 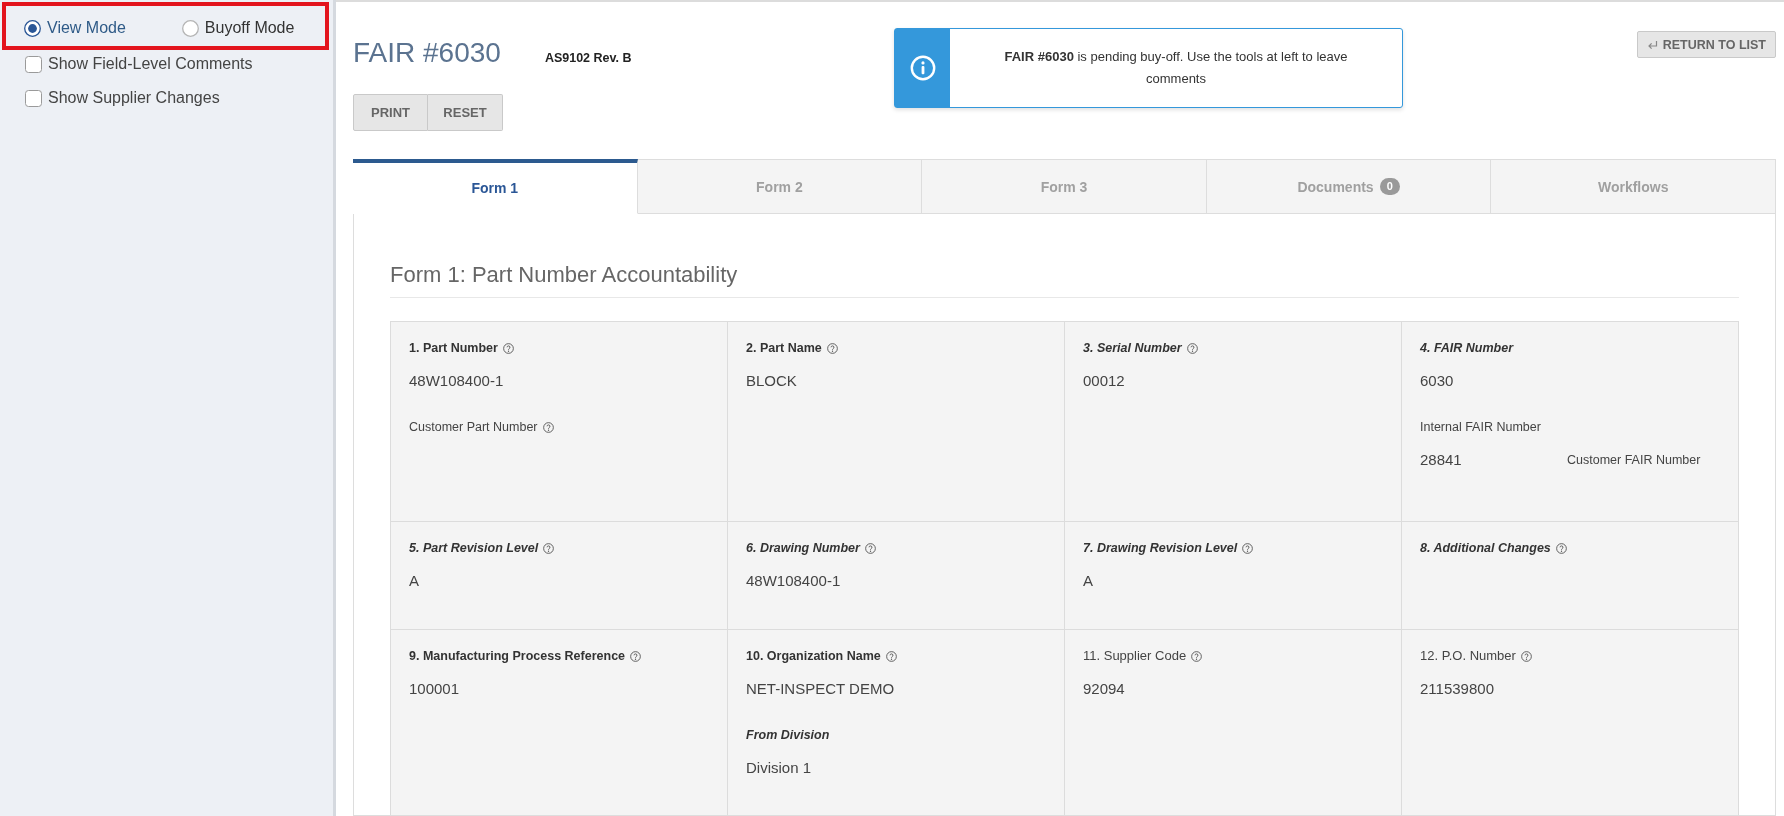 What do you see at coordinates (1389, 186) in the screenshot?
I see `count-badge: 0` at bounding box center [1389, 186].